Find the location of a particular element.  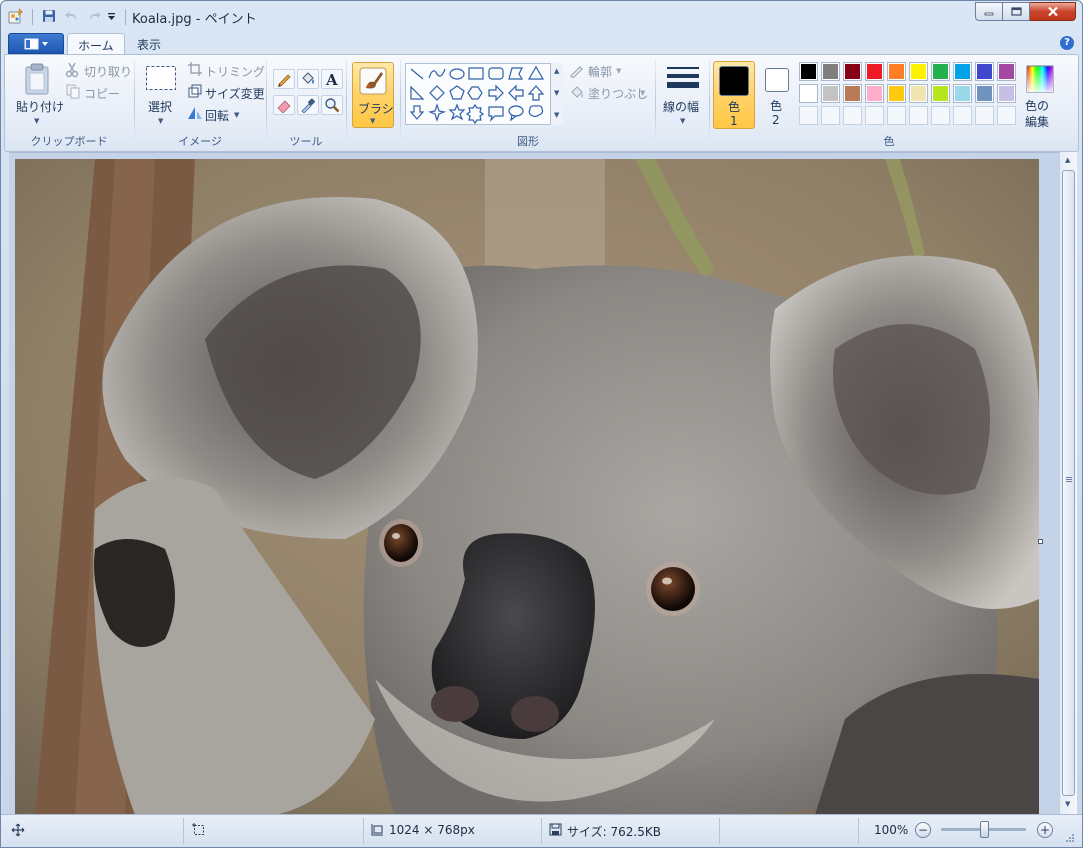

maximize-icon is located at coordinates (1016, 11).